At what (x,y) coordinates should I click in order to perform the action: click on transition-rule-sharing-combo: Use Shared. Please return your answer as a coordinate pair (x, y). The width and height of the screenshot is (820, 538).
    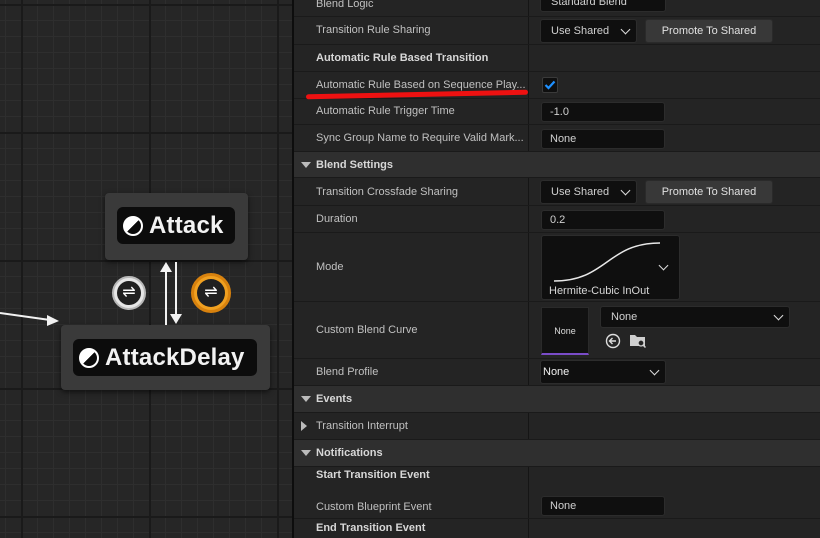
    Looking at the image, I should click on (588, 31).